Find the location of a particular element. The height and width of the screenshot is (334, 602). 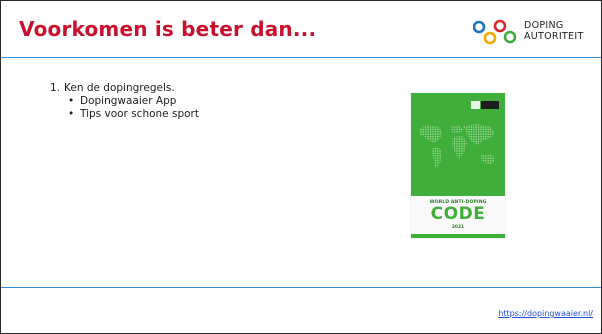

doping-autoriteit-logo: DOPING AUTORITEIT is located at coordinates (535, 31).